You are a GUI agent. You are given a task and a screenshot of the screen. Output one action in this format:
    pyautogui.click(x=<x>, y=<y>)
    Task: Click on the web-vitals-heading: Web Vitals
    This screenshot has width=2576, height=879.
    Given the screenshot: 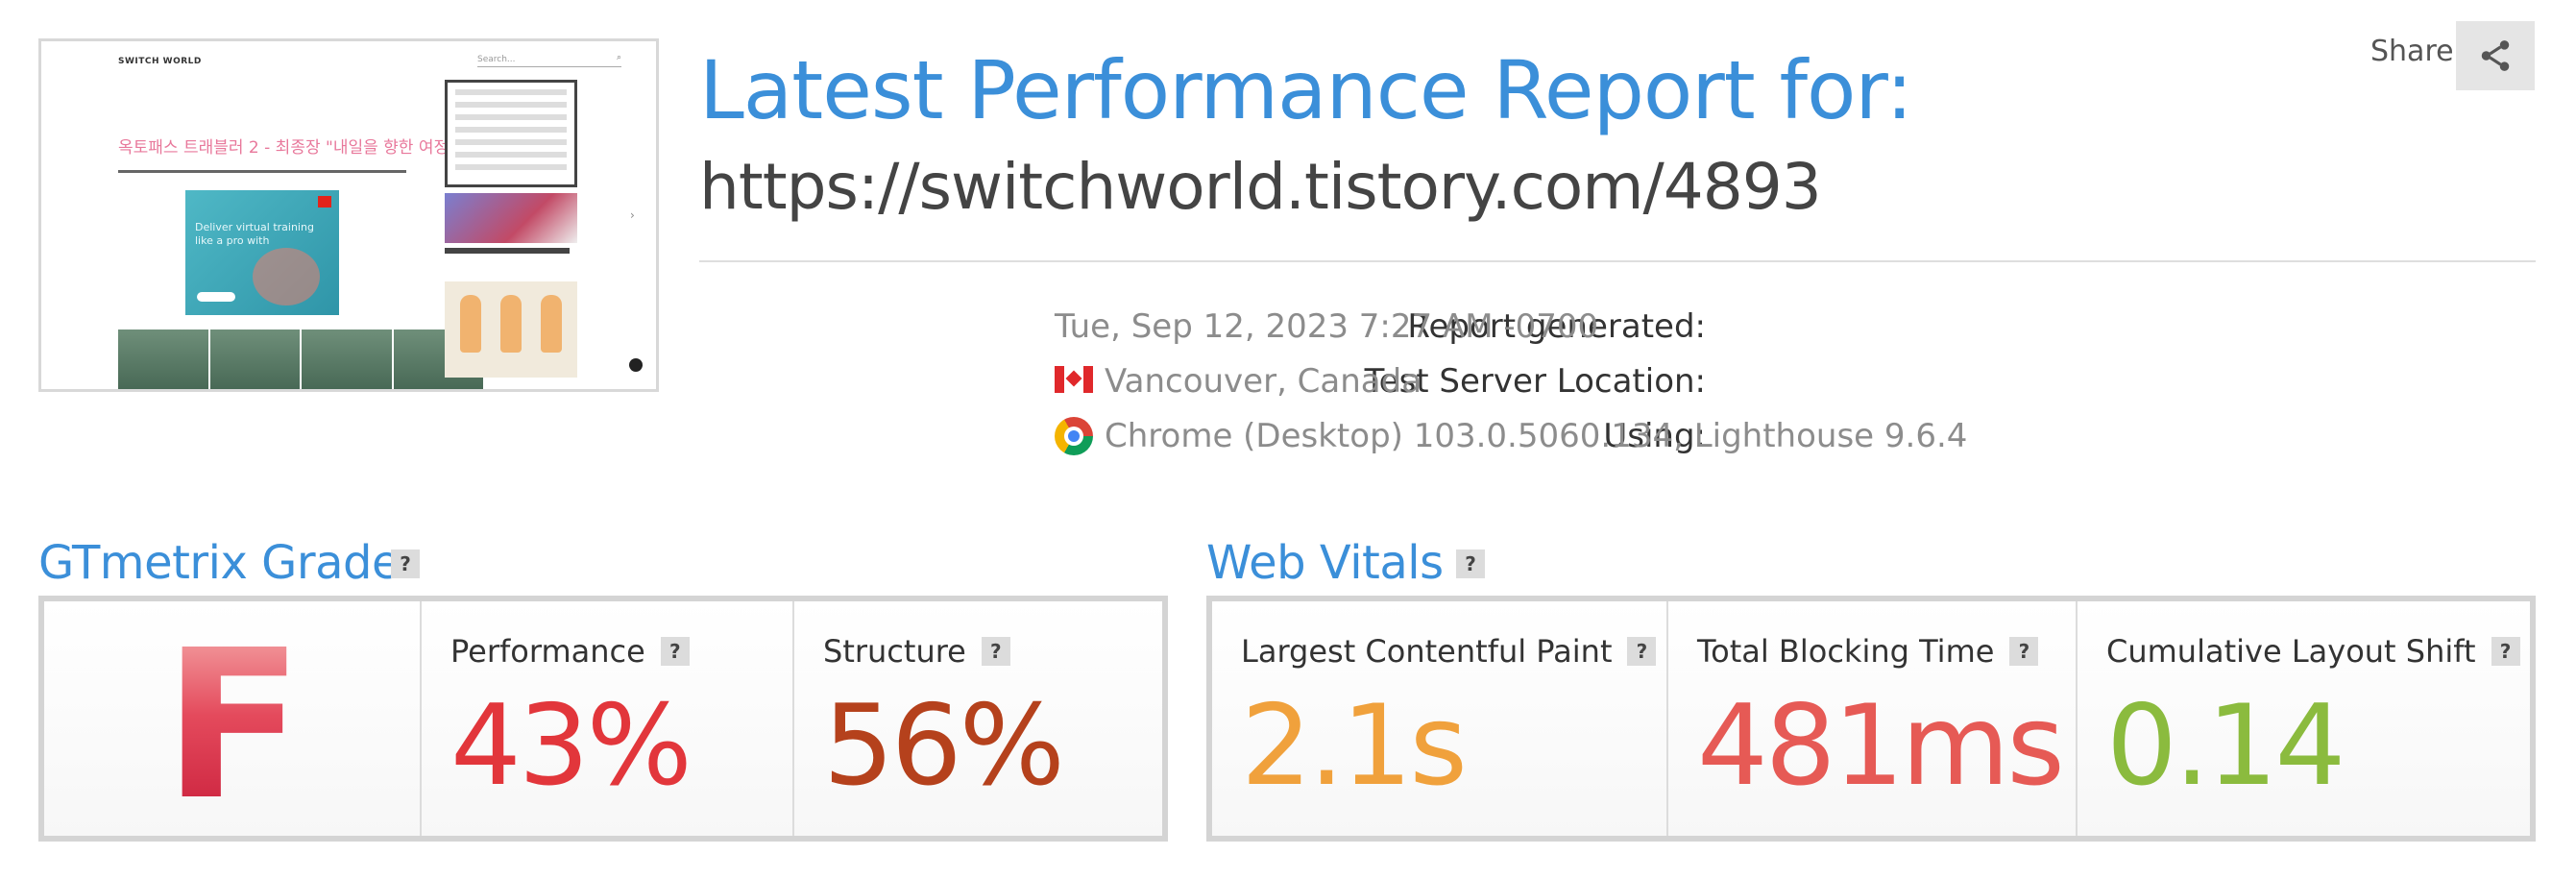 What is the action you would take?
    pyautogui.click(x=1325, y=563)
    